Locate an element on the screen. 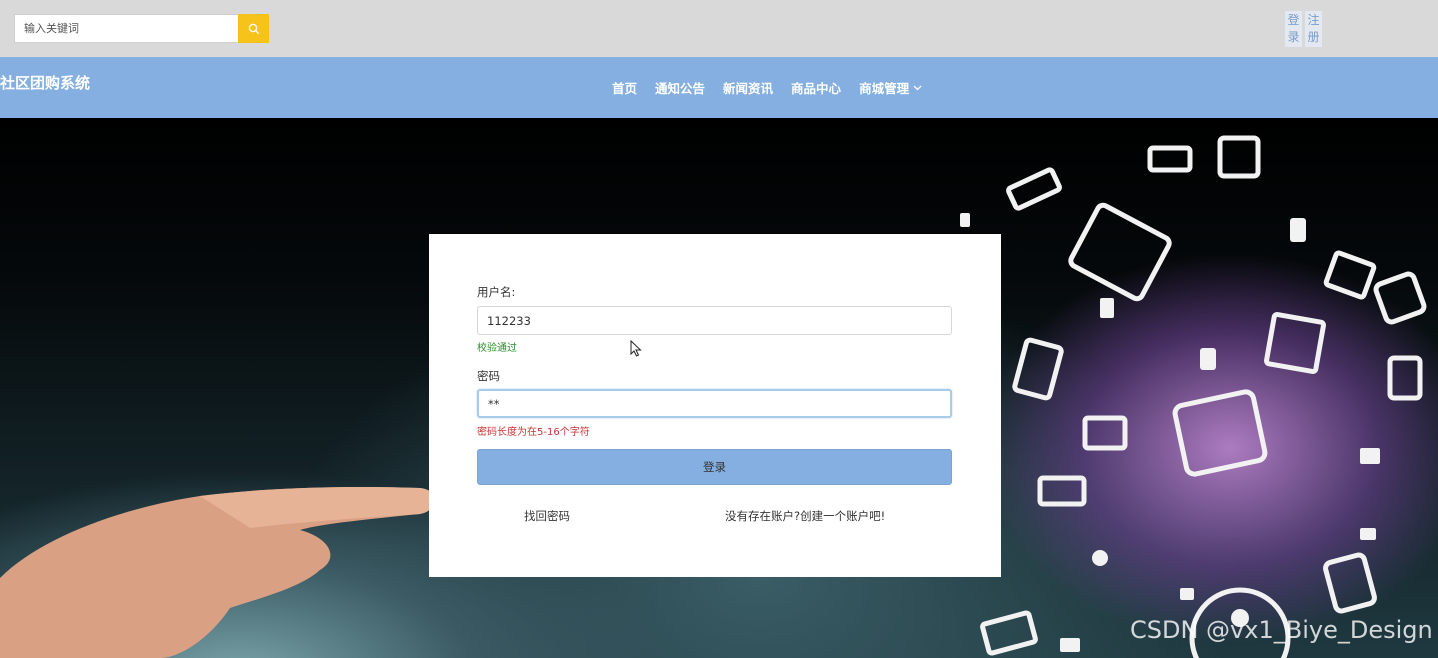 The image size is (1438, 658). create-account-link: 没有存在账户?创建一个账户吧! is located at coordinates (805, 516).